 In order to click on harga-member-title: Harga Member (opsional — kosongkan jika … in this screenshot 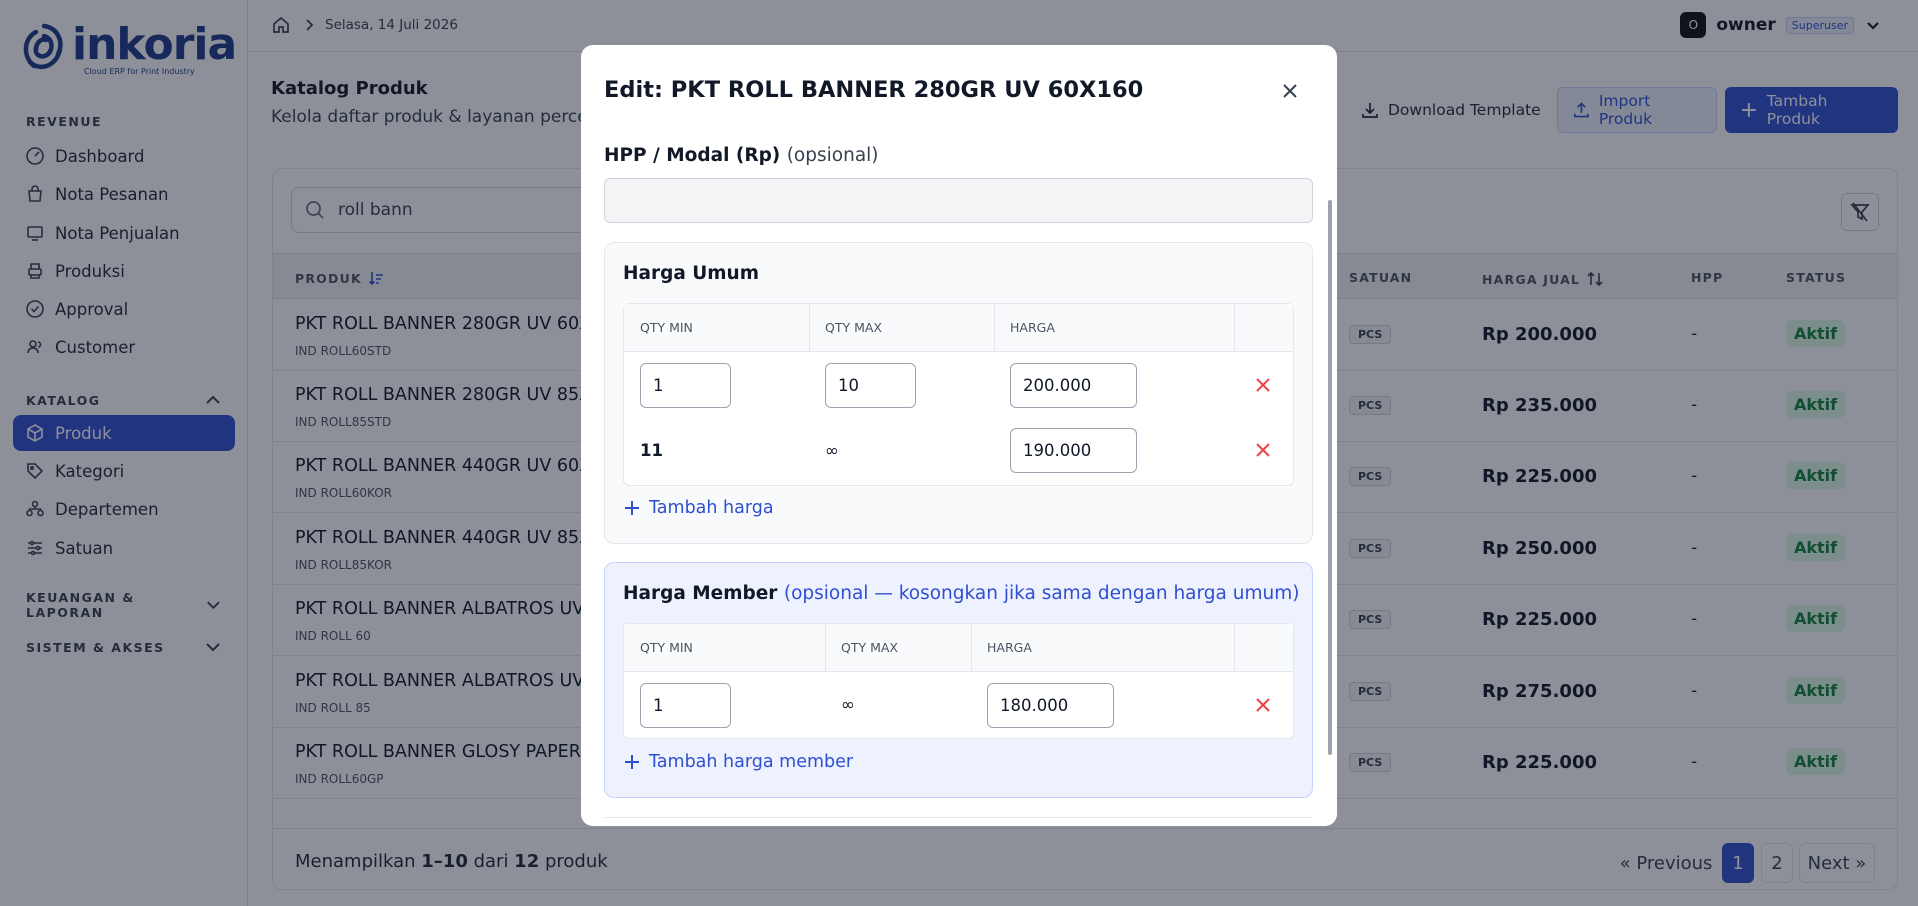, I will do `click(961, 593)`.